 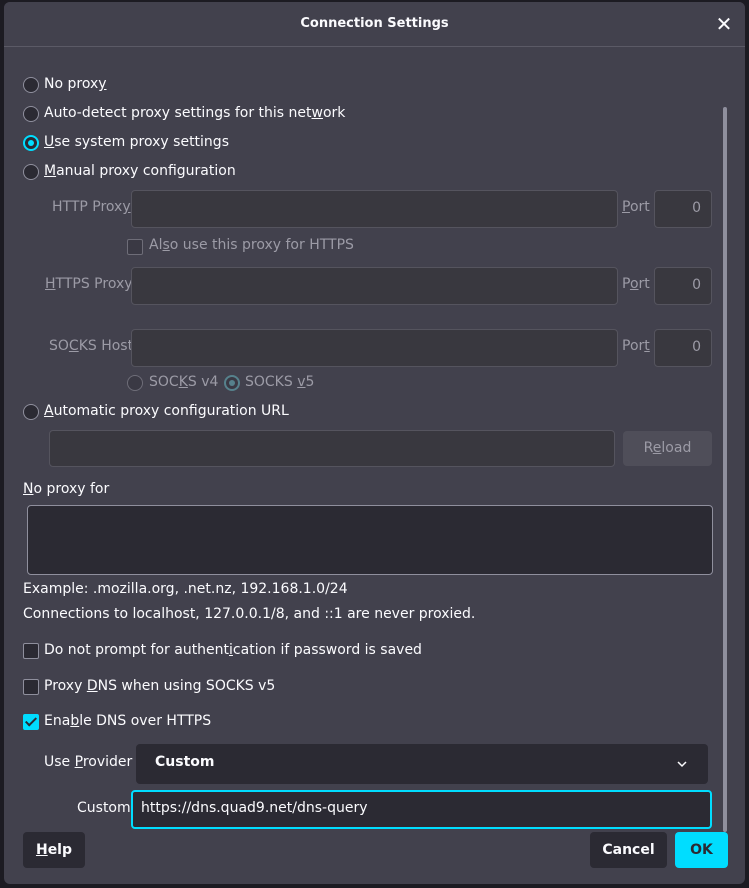 I want to click on custom-doh-input: https://dns.quad9.net/dns-query, so click(x=421, y=809).